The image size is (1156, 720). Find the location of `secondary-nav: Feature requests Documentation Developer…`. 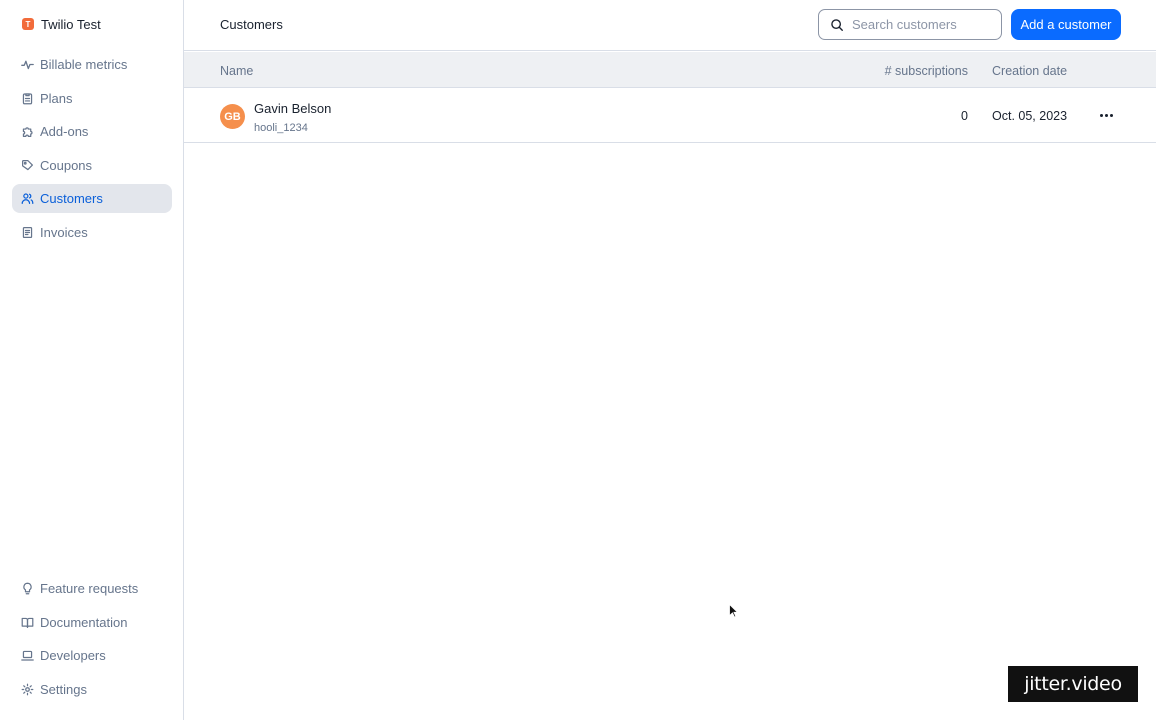

secondary-nav: Feature requests Documentation Developer… is located at coordinates (92, 641).